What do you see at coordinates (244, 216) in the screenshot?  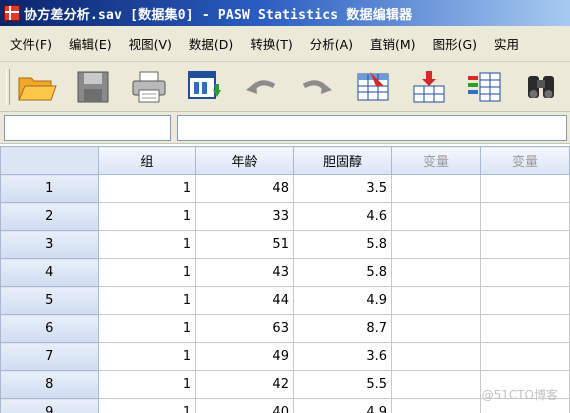 I see `cell-age: 33` at bounding box center [244, 216].